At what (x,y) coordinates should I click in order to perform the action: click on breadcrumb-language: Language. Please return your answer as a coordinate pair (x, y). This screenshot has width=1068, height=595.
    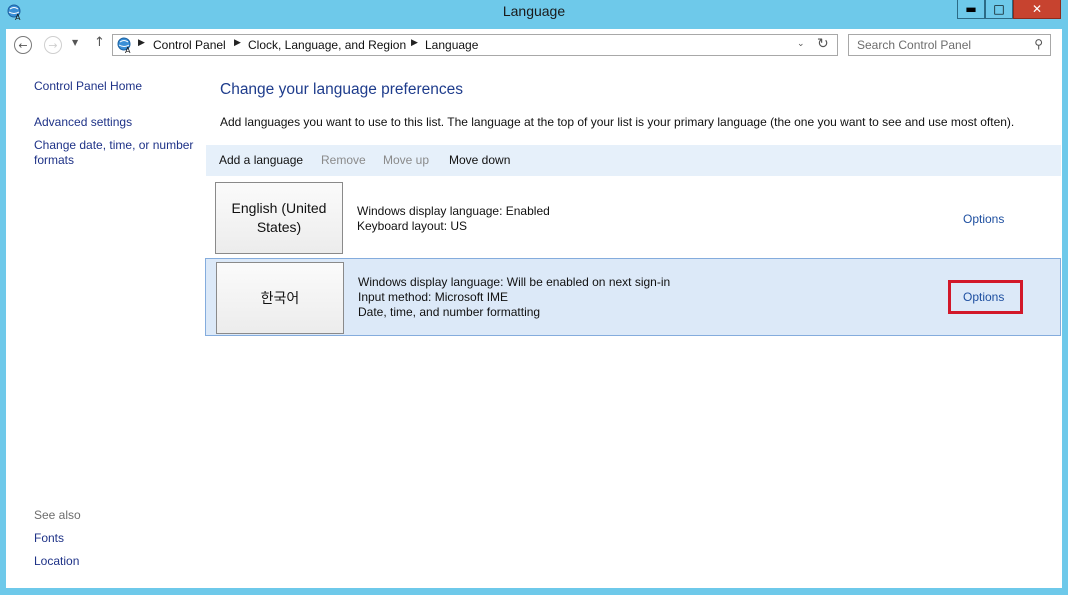
    Looking at the image, I should click on (451, 45).